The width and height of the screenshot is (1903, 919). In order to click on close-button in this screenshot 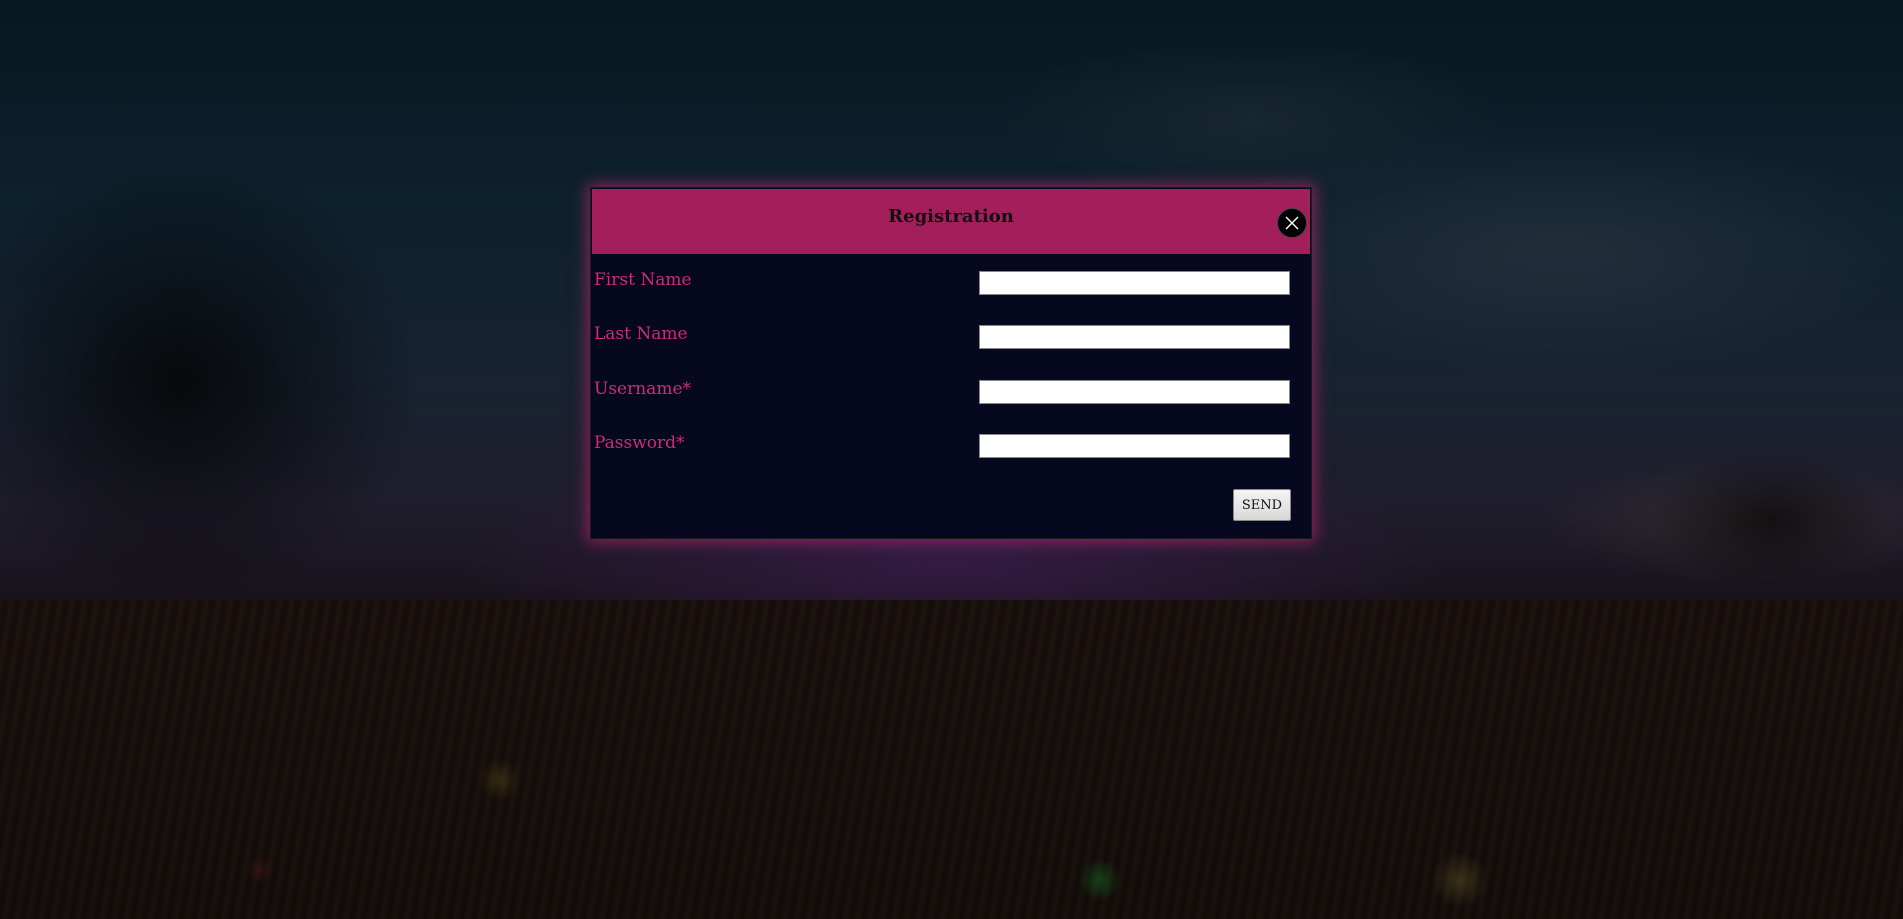, I will do `click(1292, 223)`.